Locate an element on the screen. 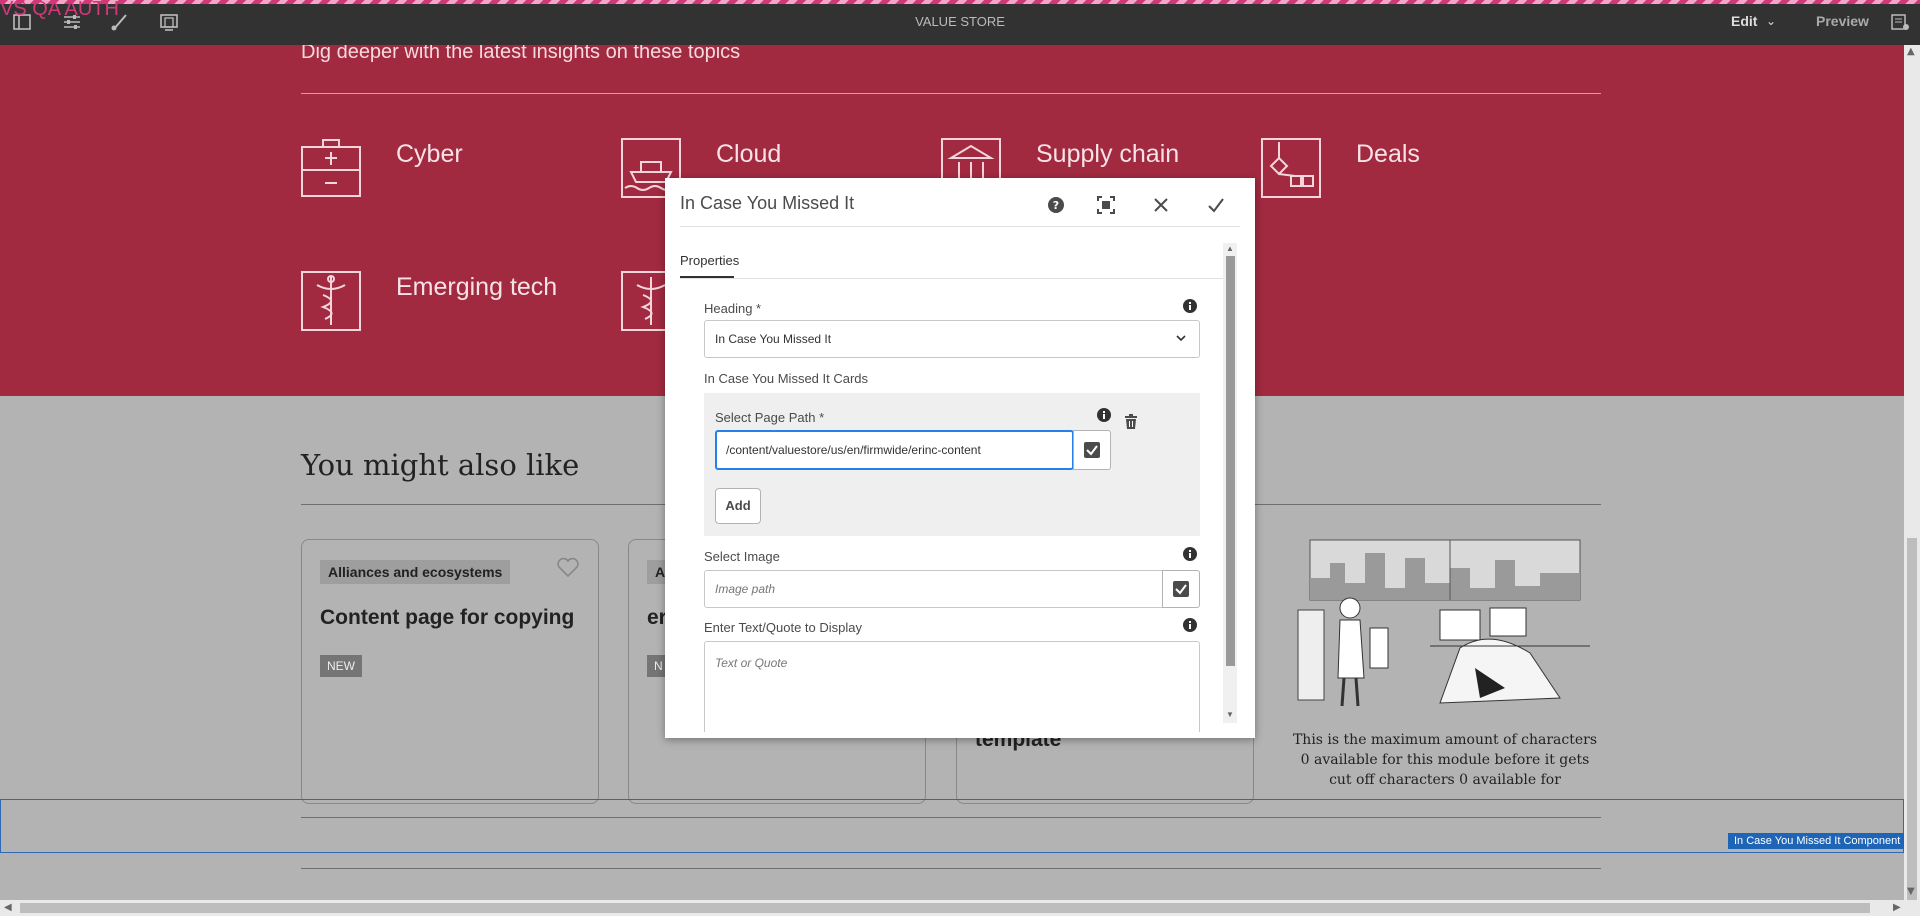 Image resolution: width=1920 pixels, height=916 pixels. text-quote-placeholder: Text or Quote is located at coordinates (751, 663).